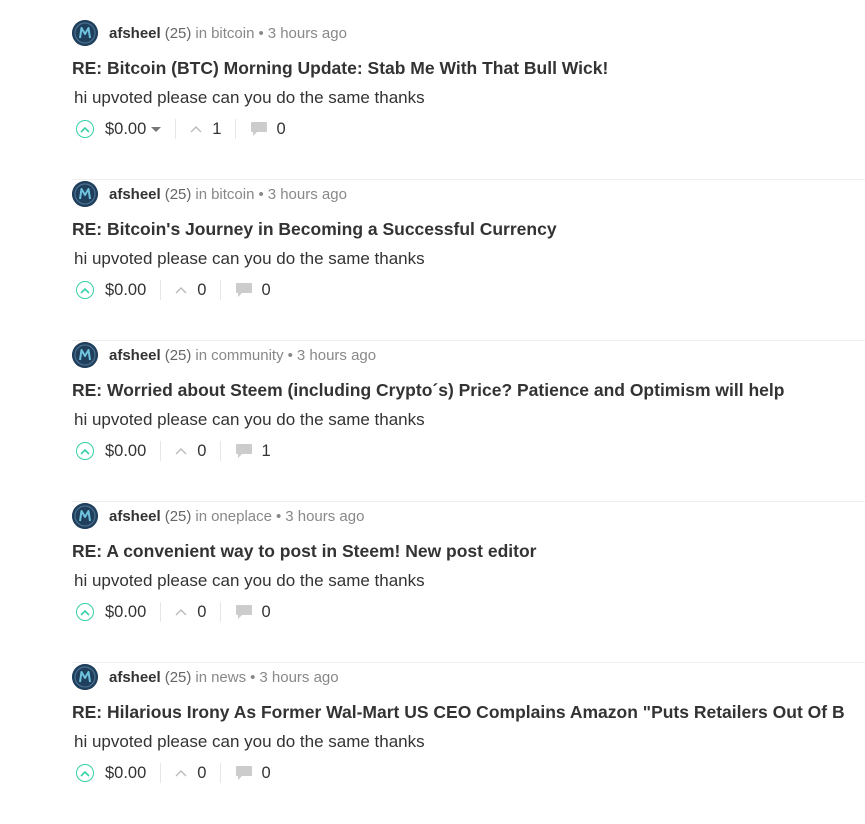  Describe the element at coordinates (205, 129) in the screenshot. I see `voters-button: 1` at that location.